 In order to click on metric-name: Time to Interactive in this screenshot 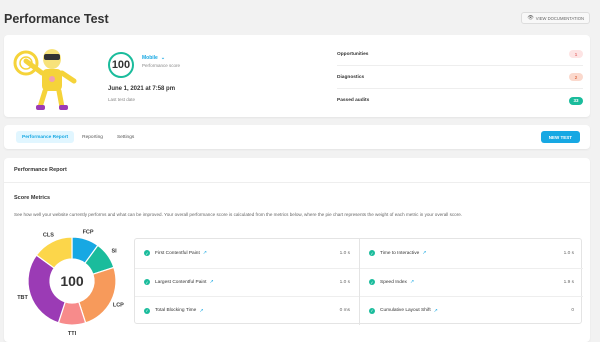, I will do `click(400, 253)`.